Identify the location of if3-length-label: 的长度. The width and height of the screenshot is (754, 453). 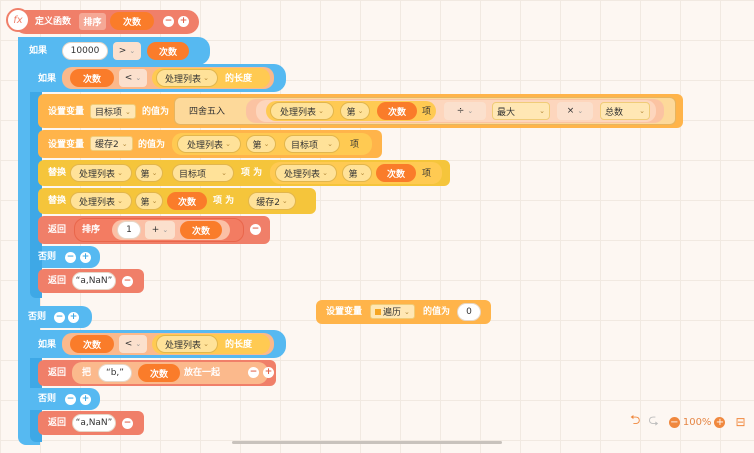
(239, 345).